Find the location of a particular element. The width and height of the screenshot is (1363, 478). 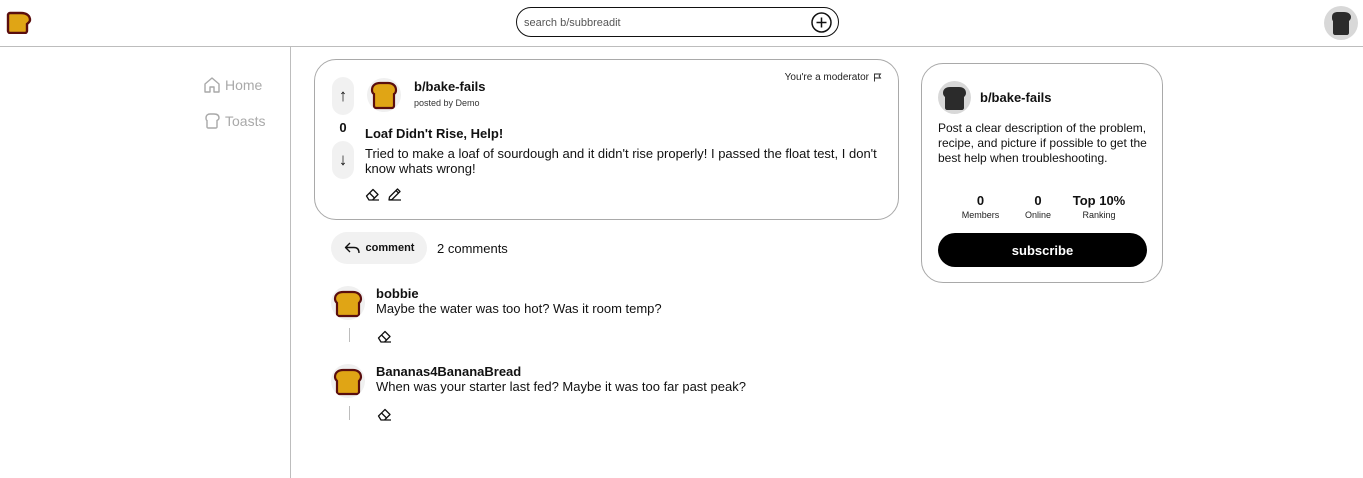

post-title: Loaf Didn't Rise, Help! is located at coordinates (434, 133).